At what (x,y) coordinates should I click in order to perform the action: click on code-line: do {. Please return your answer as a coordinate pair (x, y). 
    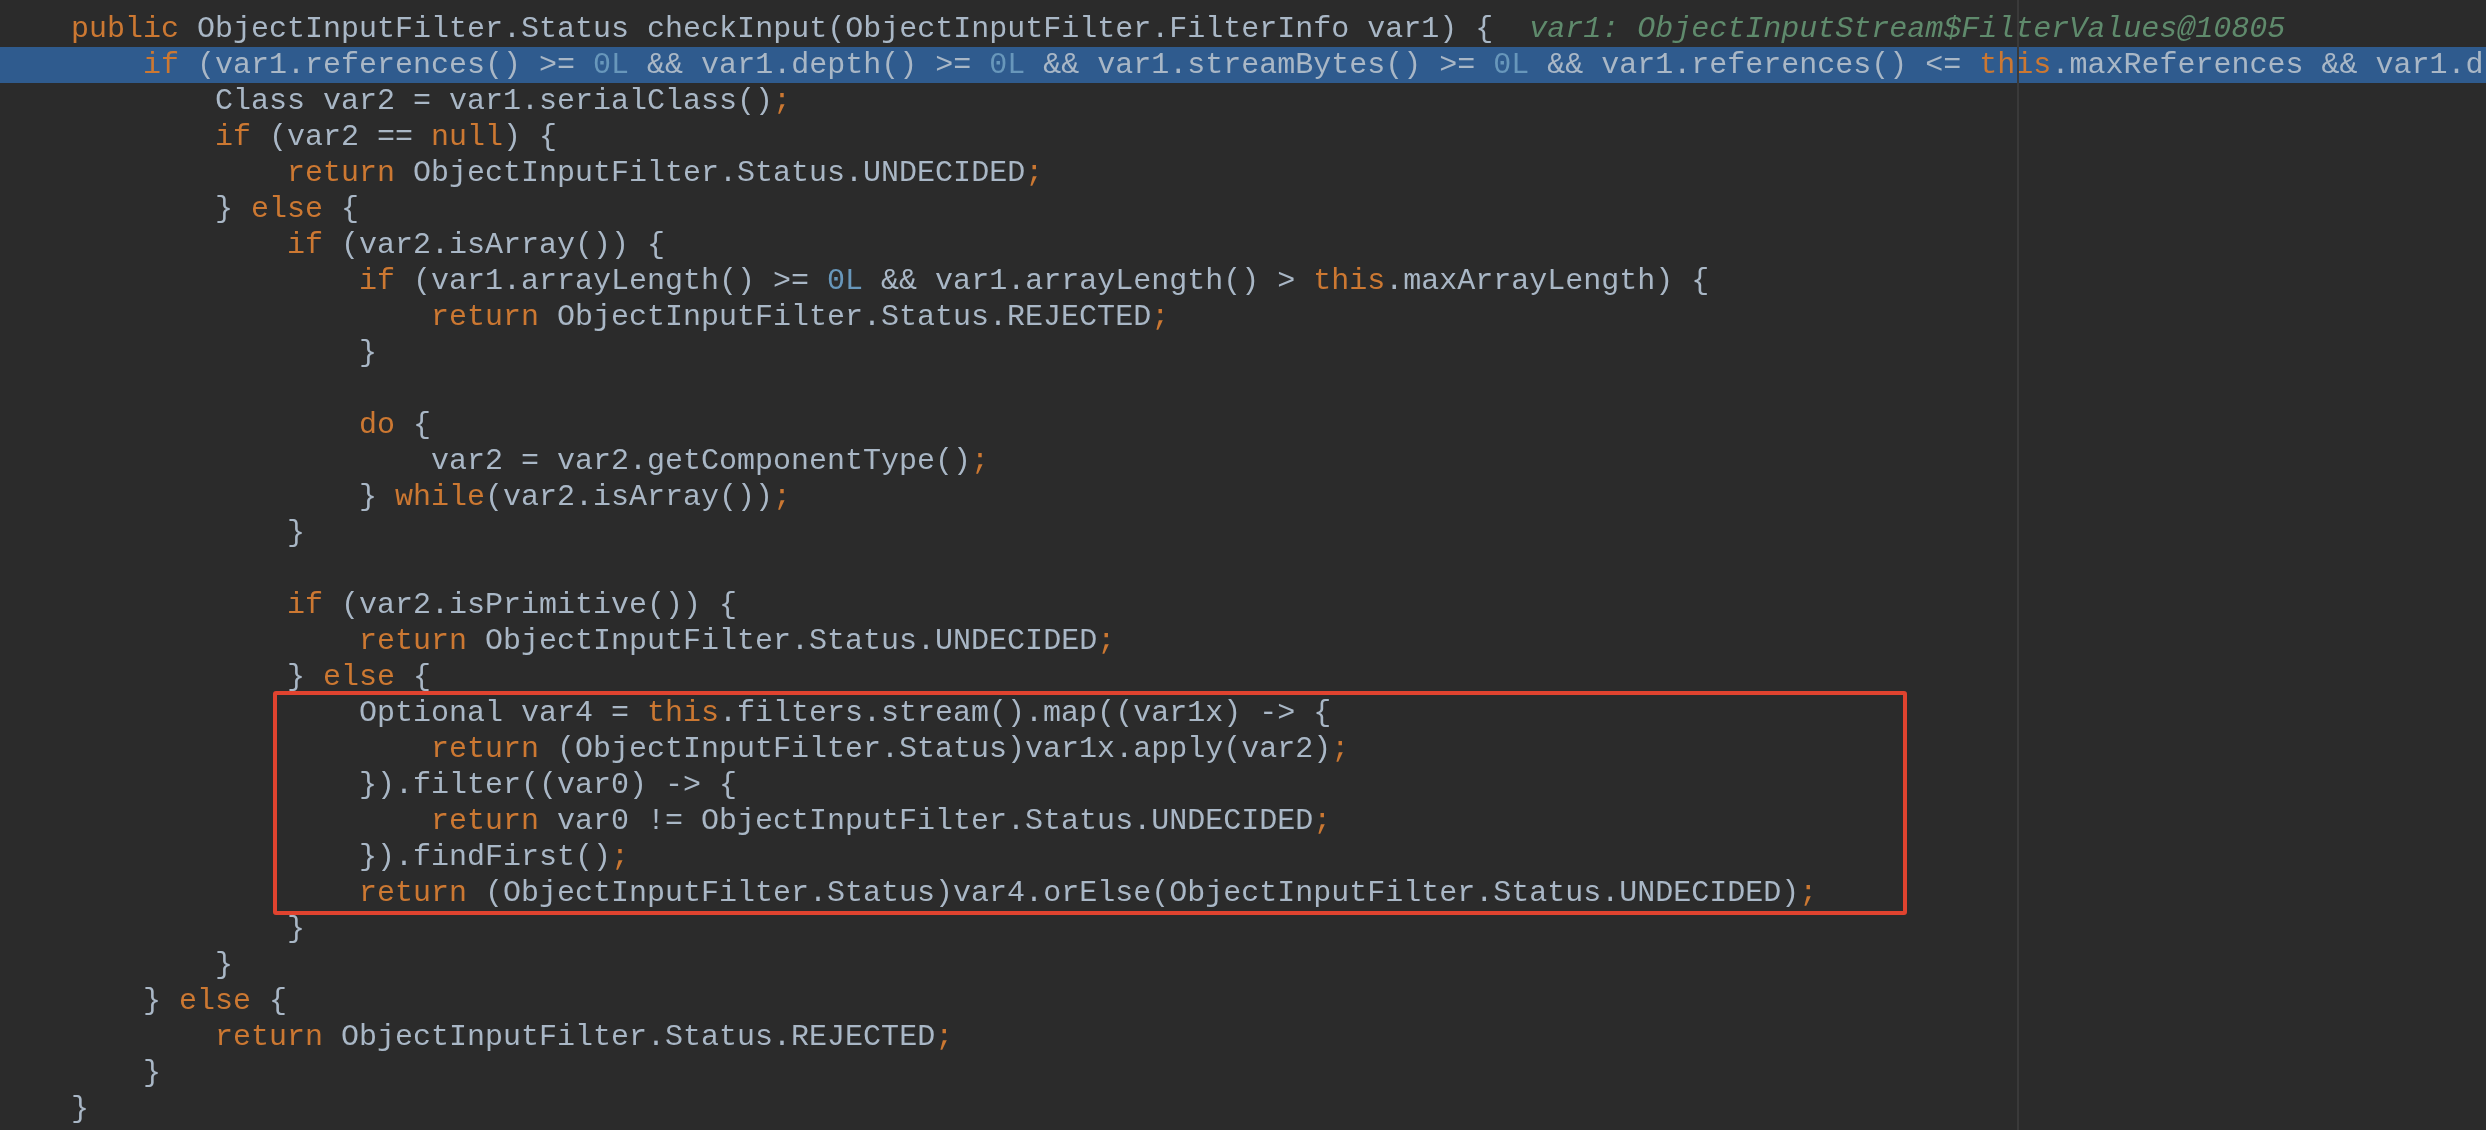
    Looking at the image, I should click on (395, 425).